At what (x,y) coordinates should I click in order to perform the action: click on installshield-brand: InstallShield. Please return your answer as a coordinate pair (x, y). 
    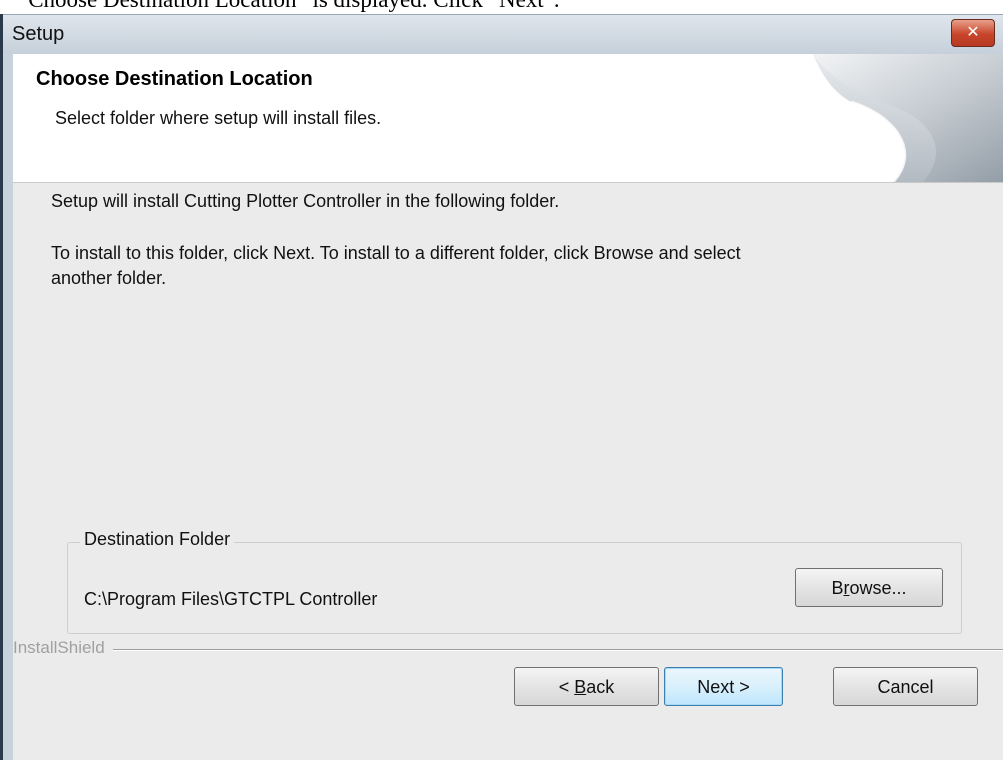
    Looking at the image, I should click on (63, 648).